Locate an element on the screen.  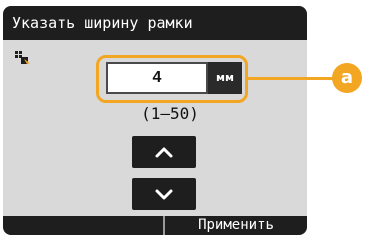
apply-button: Применить is located at coordinates (236, 225).